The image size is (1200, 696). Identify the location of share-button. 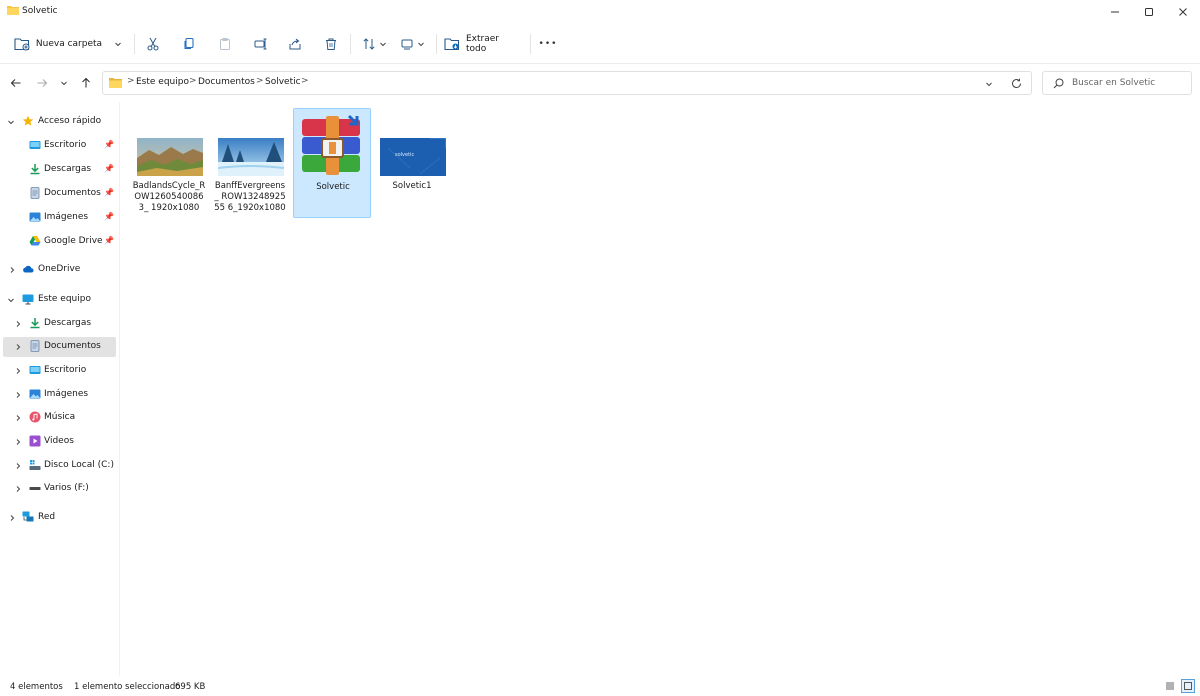
(295, 44).